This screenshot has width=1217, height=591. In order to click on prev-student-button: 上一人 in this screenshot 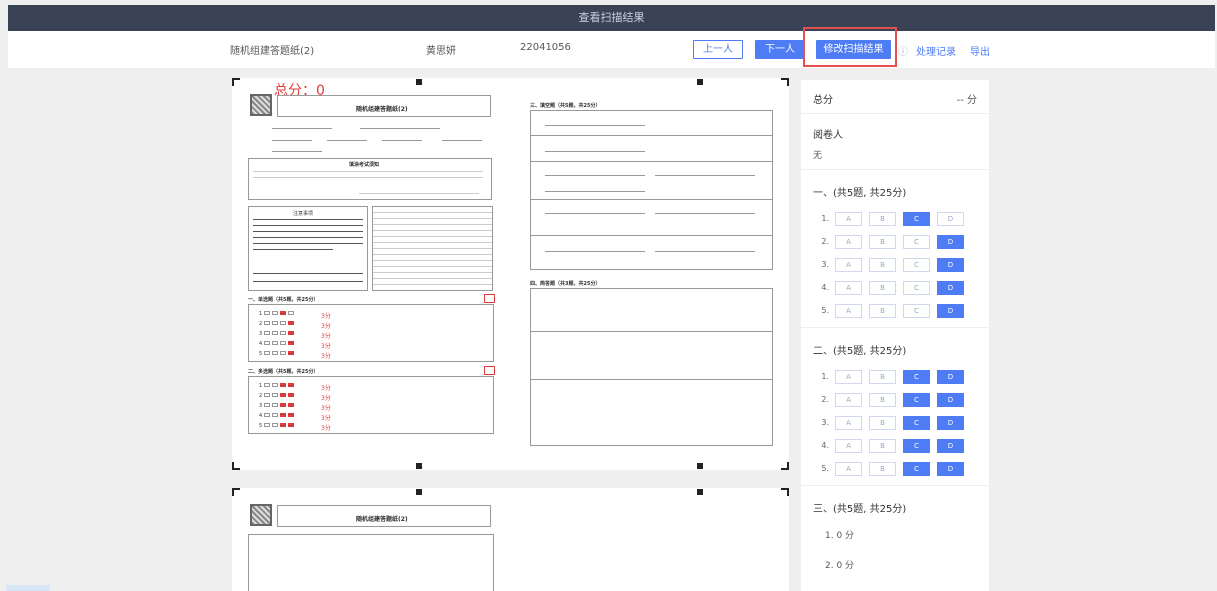, I will do `click(718, 49)`.